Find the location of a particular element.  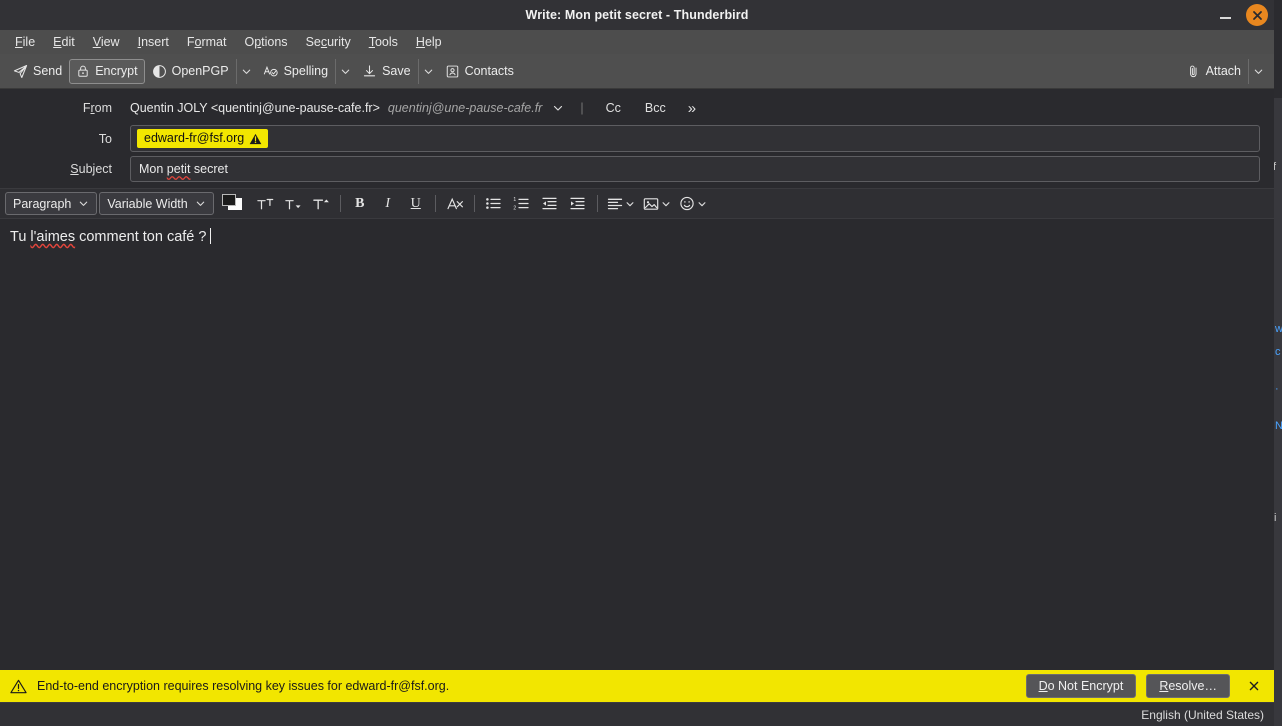

send-icon is located at coordinates (20, 71).